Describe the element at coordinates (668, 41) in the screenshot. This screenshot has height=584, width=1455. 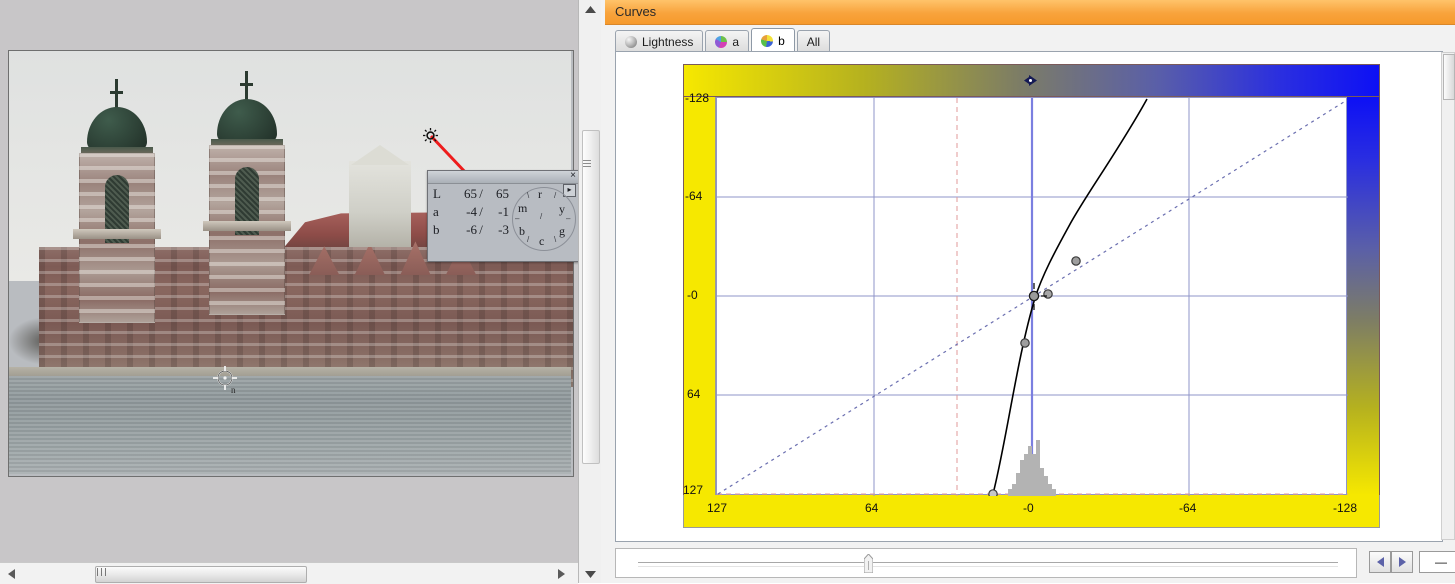
I see `tab-lightness-label: Lightness` at that location.